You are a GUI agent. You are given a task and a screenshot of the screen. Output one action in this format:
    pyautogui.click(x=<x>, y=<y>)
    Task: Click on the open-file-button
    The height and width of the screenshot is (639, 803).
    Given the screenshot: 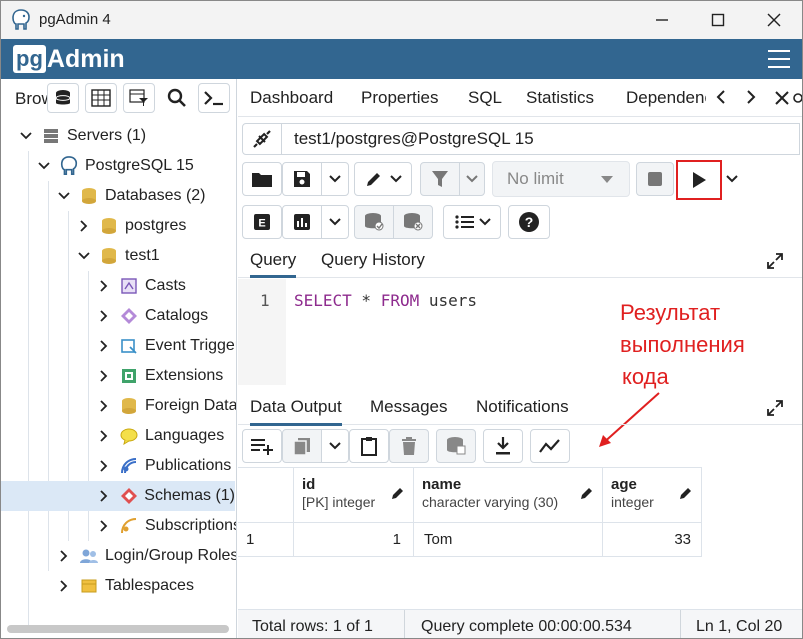 What is the action you would take?
    pyautogui.click(x=262, y=179)
    